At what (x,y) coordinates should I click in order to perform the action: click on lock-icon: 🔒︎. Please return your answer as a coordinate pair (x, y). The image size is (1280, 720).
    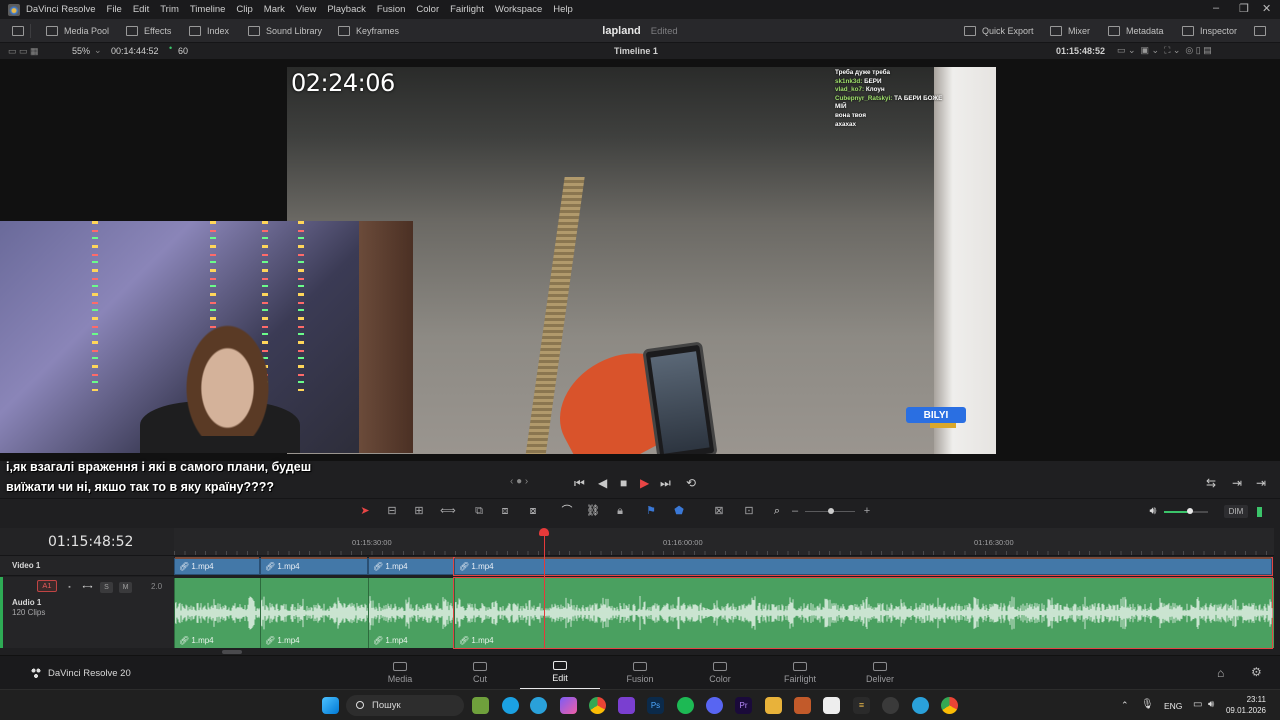
    Looking at the image, I should click on (620, 511).